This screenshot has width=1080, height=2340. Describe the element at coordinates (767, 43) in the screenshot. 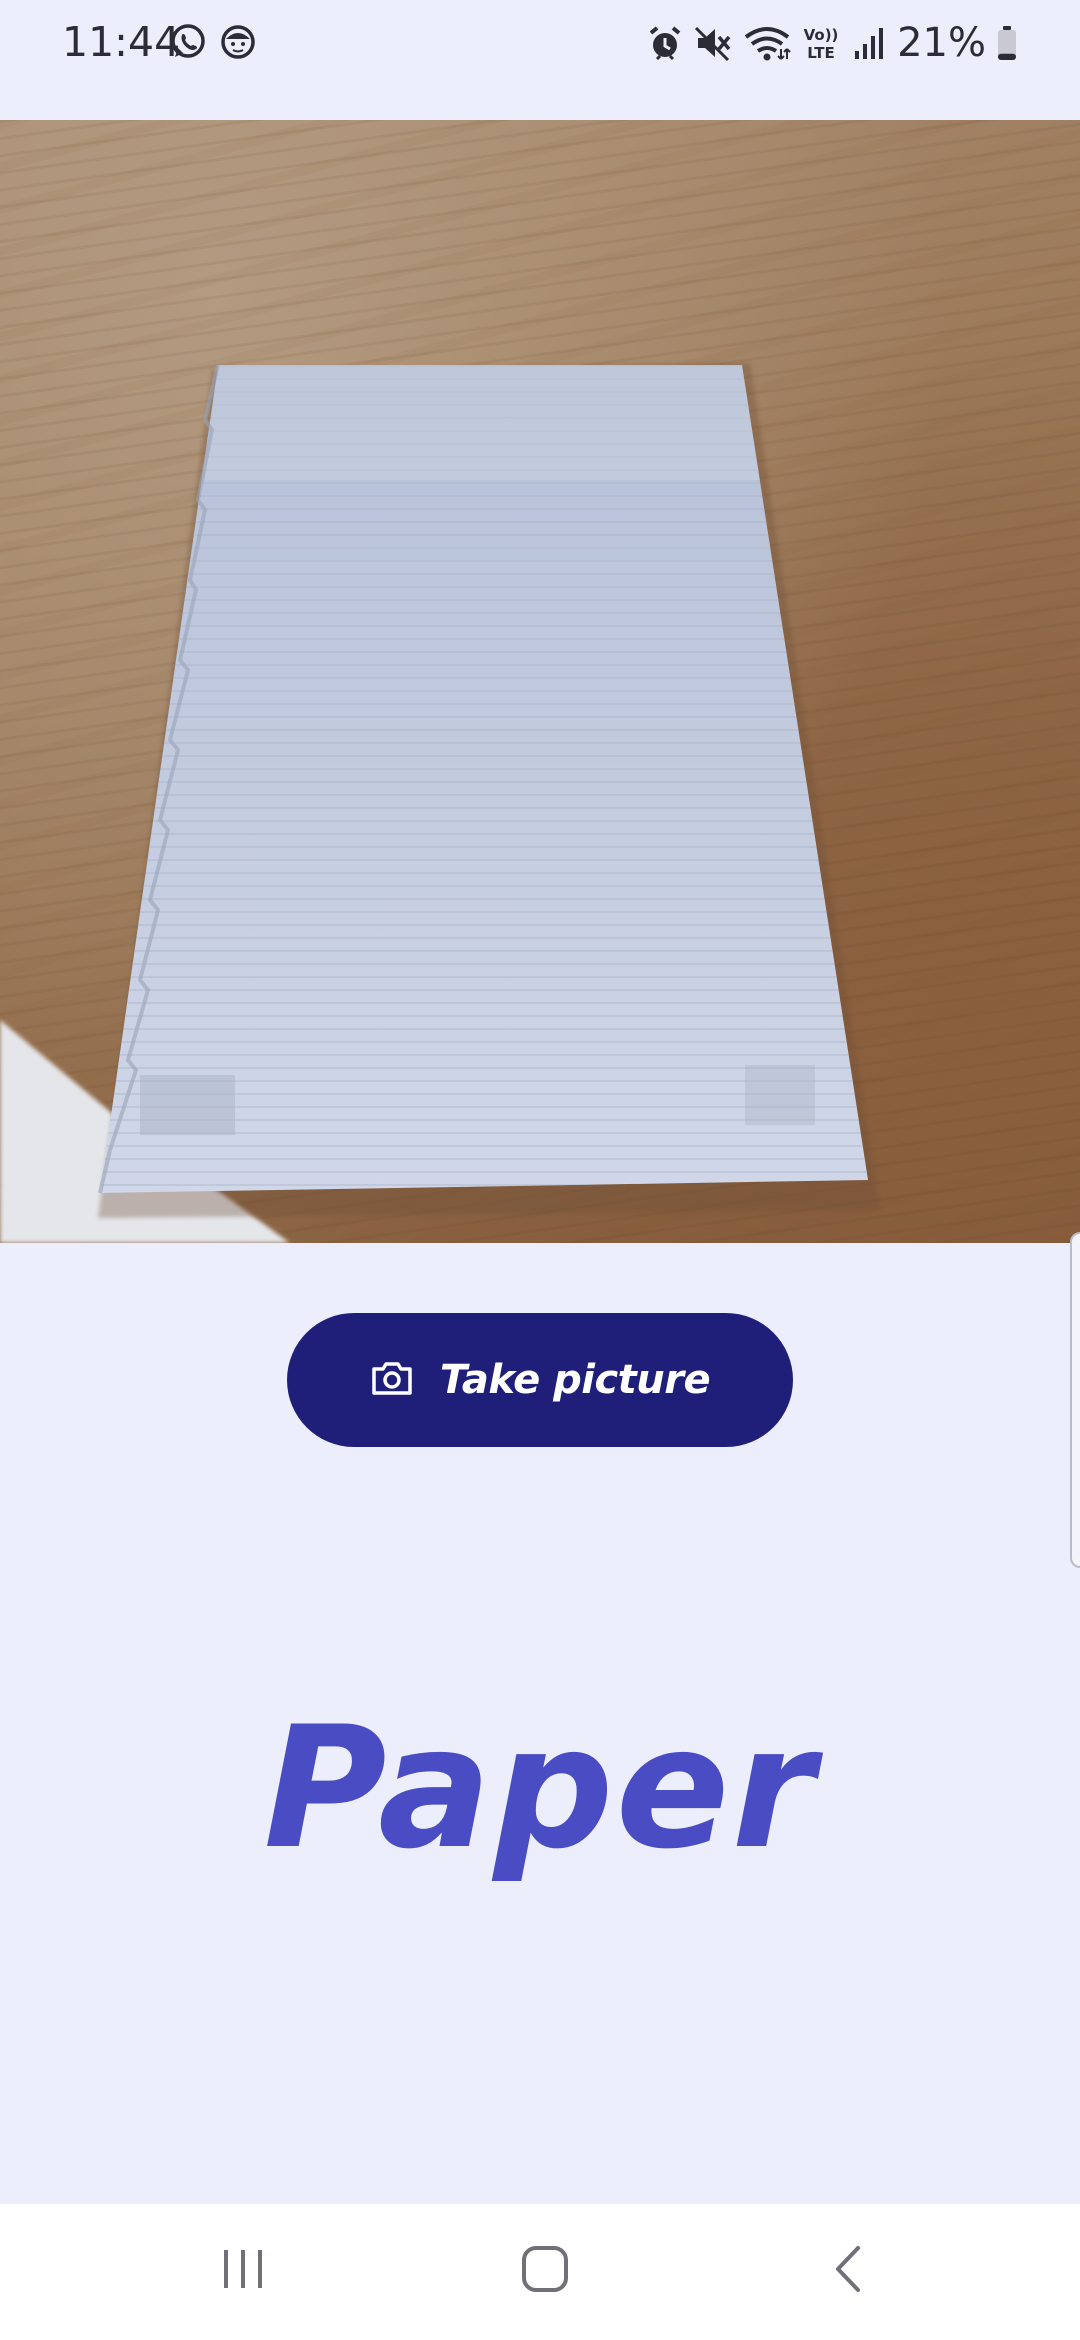

I see `wifi-icon` at that location.